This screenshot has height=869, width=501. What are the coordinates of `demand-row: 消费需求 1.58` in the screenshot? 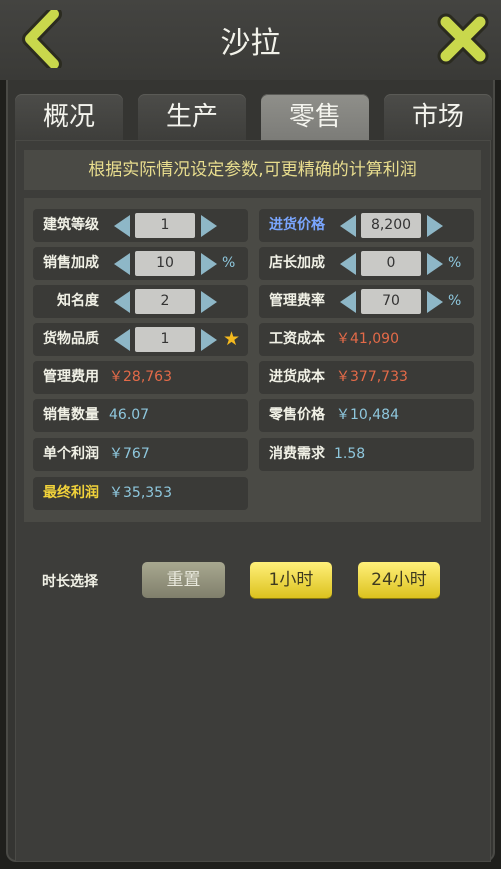 It's located at (366, 454).